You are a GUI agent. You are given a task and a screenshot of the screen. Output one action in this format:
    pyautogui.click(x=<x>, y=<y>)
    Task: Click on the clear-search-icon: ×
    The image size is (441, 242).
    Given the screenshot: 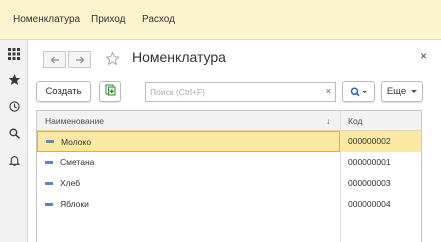 What is the action you would take?
    pyautogui.click(x=328, y=91)
    